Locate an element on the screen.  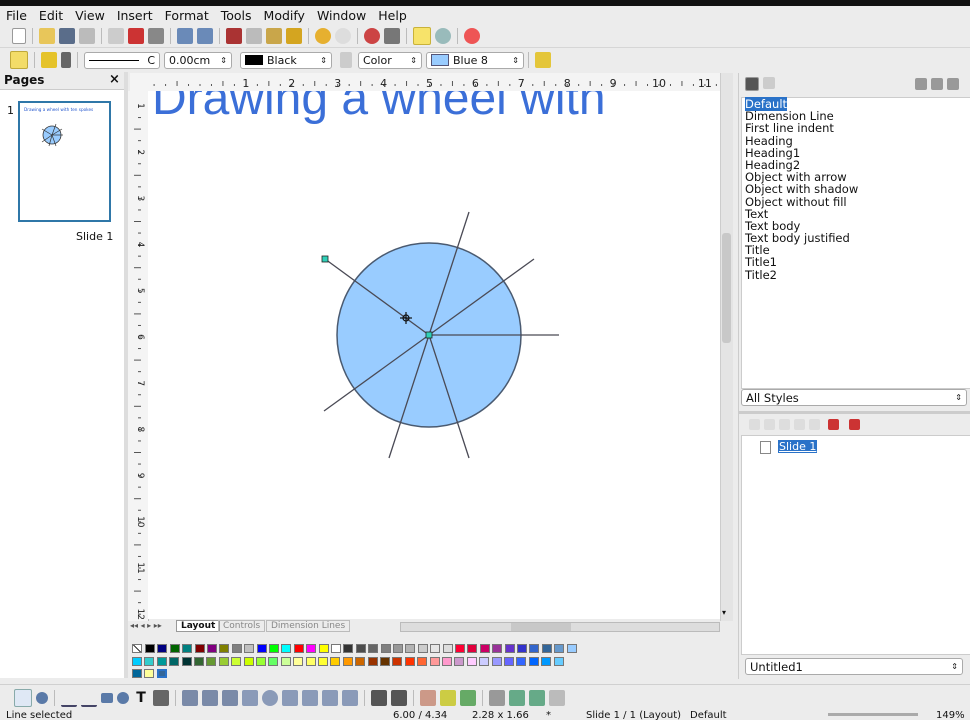
horizontal-scrollbar is located at coordinates (560, 627).